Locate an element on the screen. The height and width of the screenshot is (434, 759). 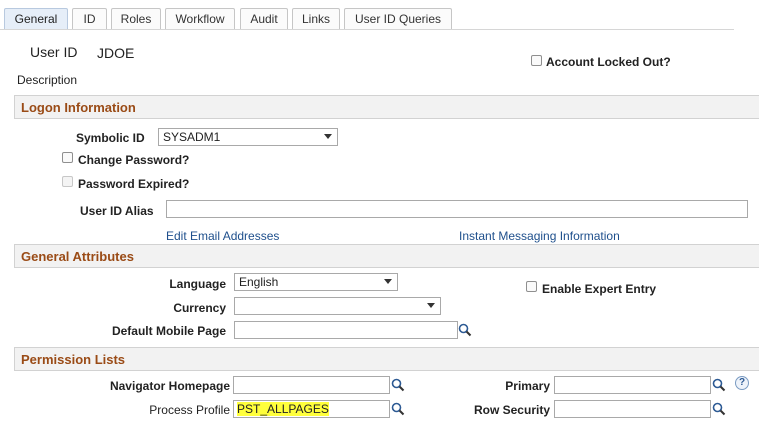
process-profile-input: PST_ALLPAGES is located at coordinates (311, 409).